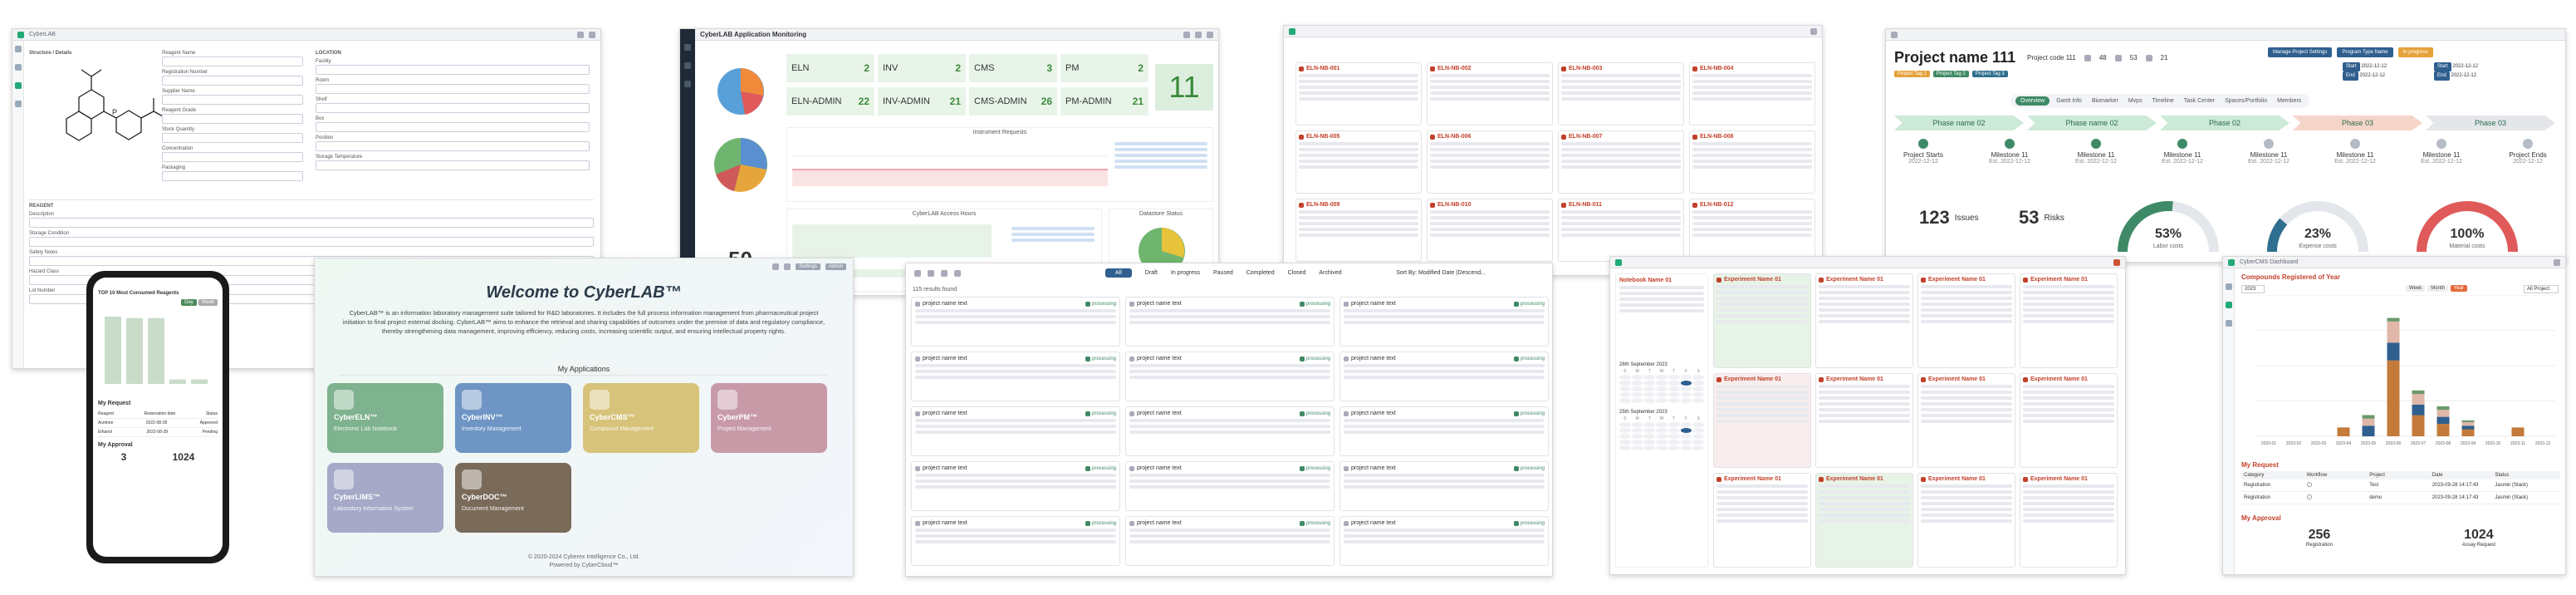 The height and width of the screenshot is (595, 2576). Describe the element at coordinates (208, 302) in the screenshot. I see `mobile-filter-week: Week` at that location.